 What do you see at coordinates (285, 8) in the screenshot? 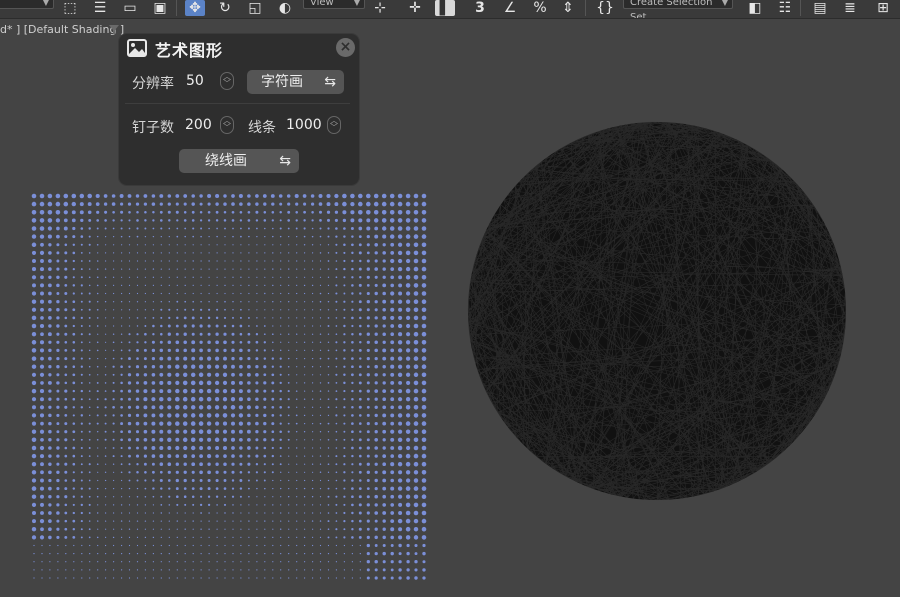
I see `place-icon: ◐` at bounding box center [285, 8].